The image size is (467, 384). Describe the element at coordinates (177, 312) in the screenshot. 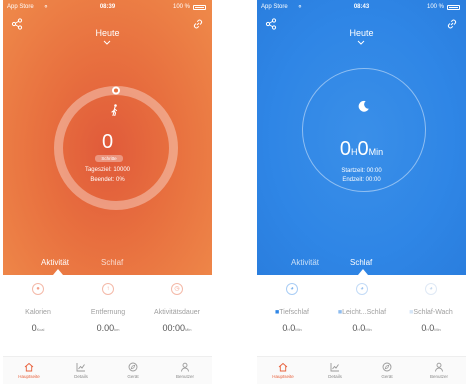

I see `stat-label: Aktivitätsdauer` at that location.